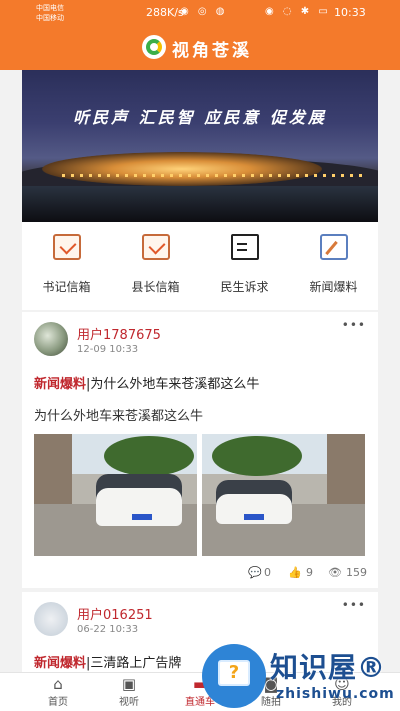 This screenshot has height=711, width=400. What do you see at coordinates (50, 8) in the screenshot?
I see `carrier-1: 中国电信` at bounding box center [50, 8].